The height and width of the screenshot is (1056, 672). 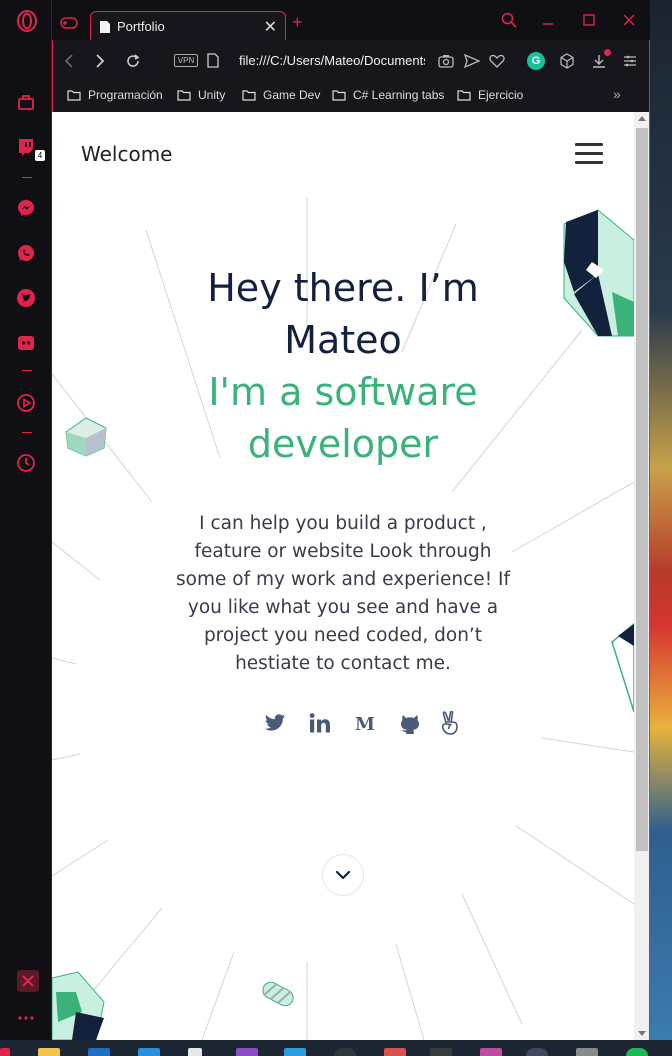 I want to click on svg-text: M, so click(x=365, y=723).